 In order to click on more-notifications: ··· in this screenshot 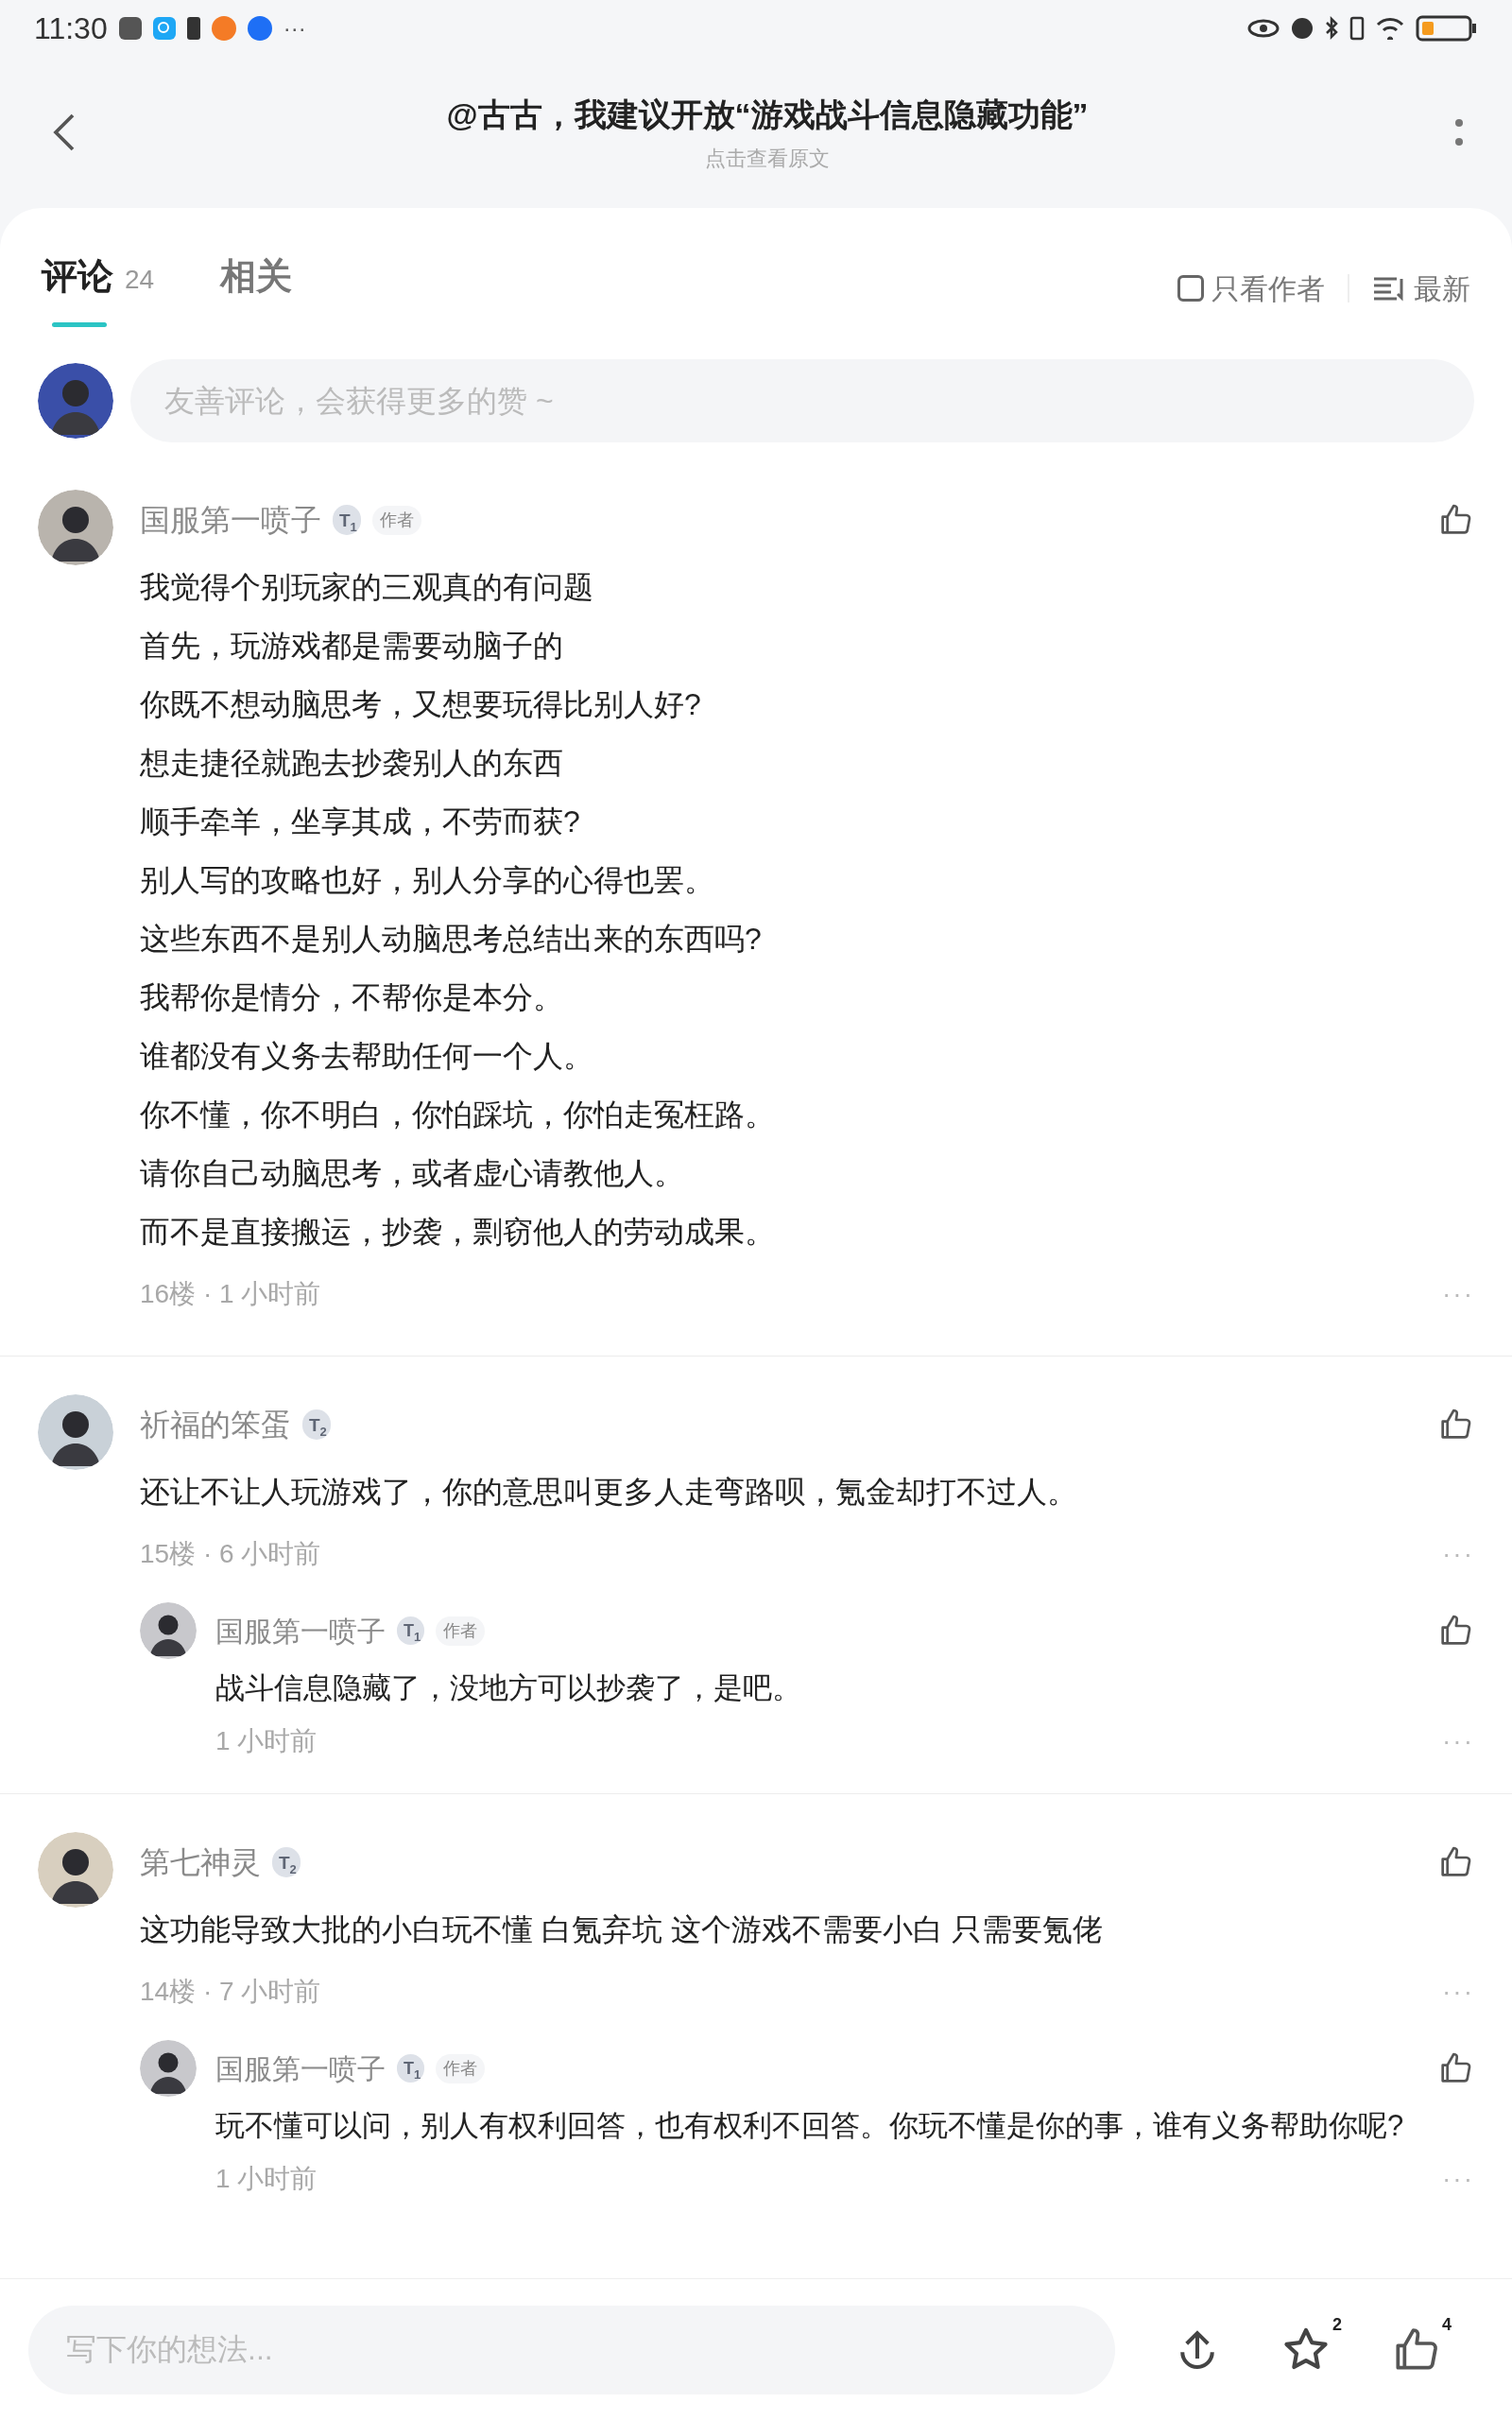, I will do `click(294, 28)`.